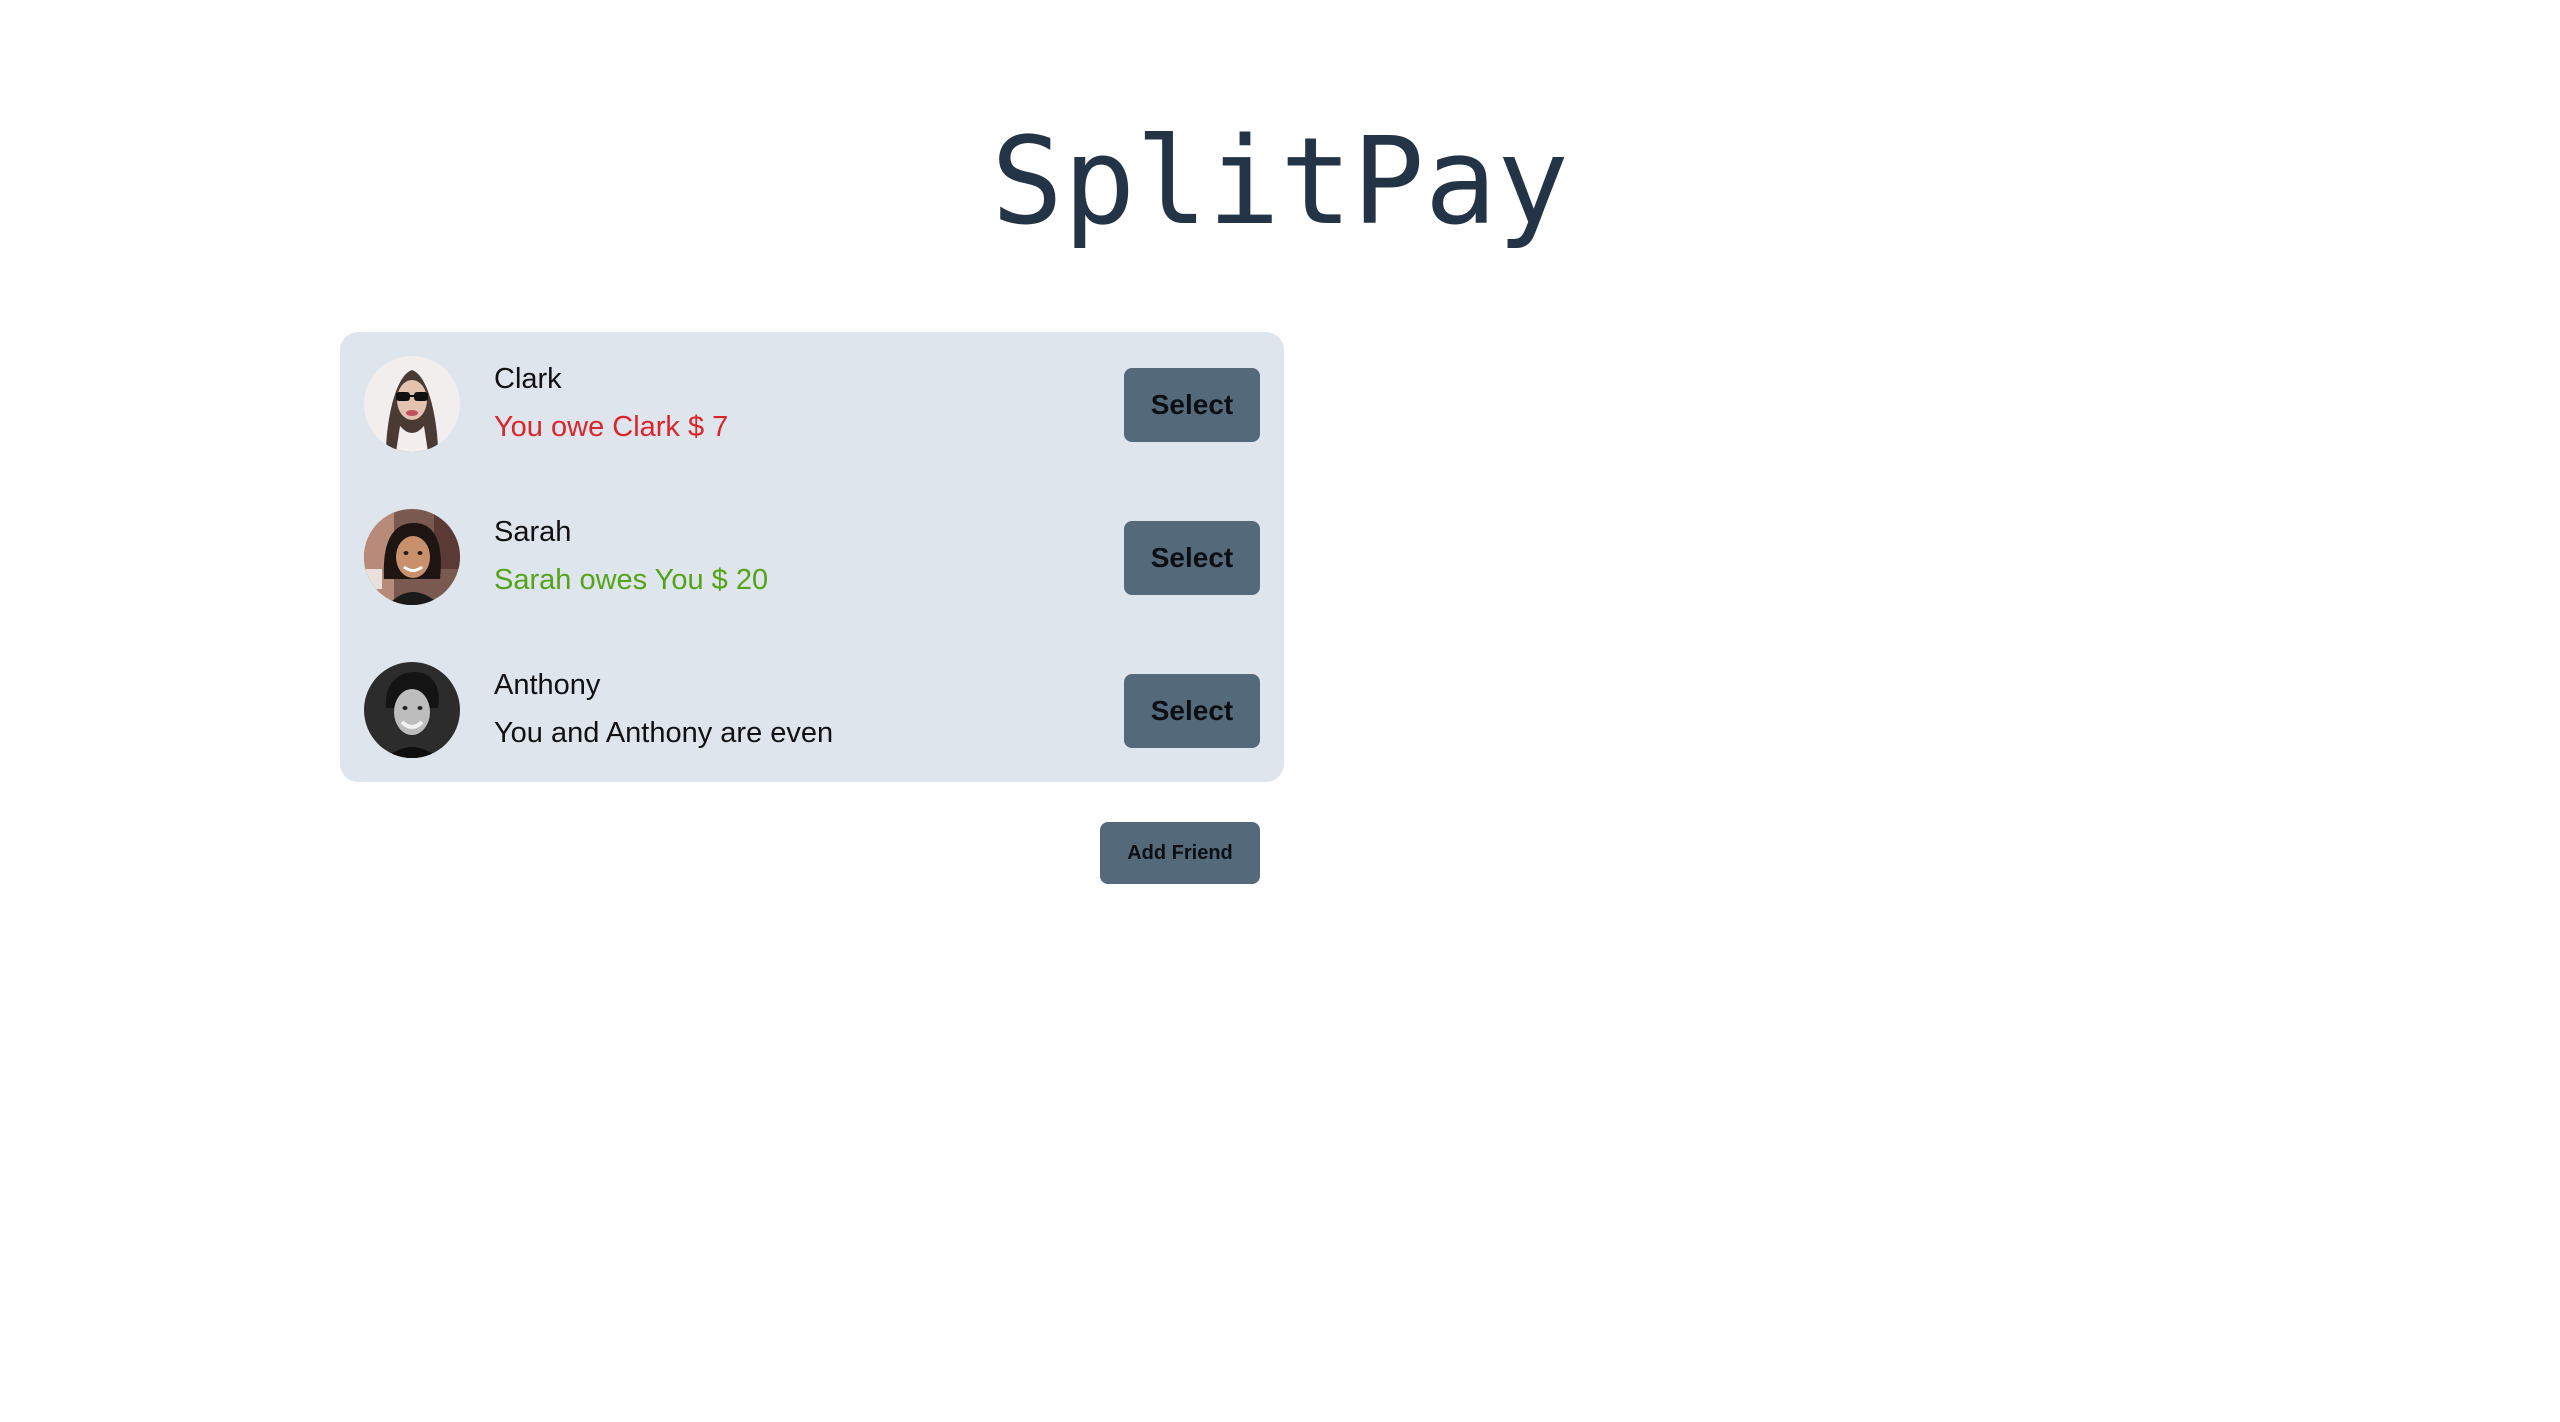 Image resolution: width=2560 pixels, height=1422 pixels. What do you see at coordinates (412, 404) in the screenshot?
I see `avatar-clark` at bounding box center [412, 404].